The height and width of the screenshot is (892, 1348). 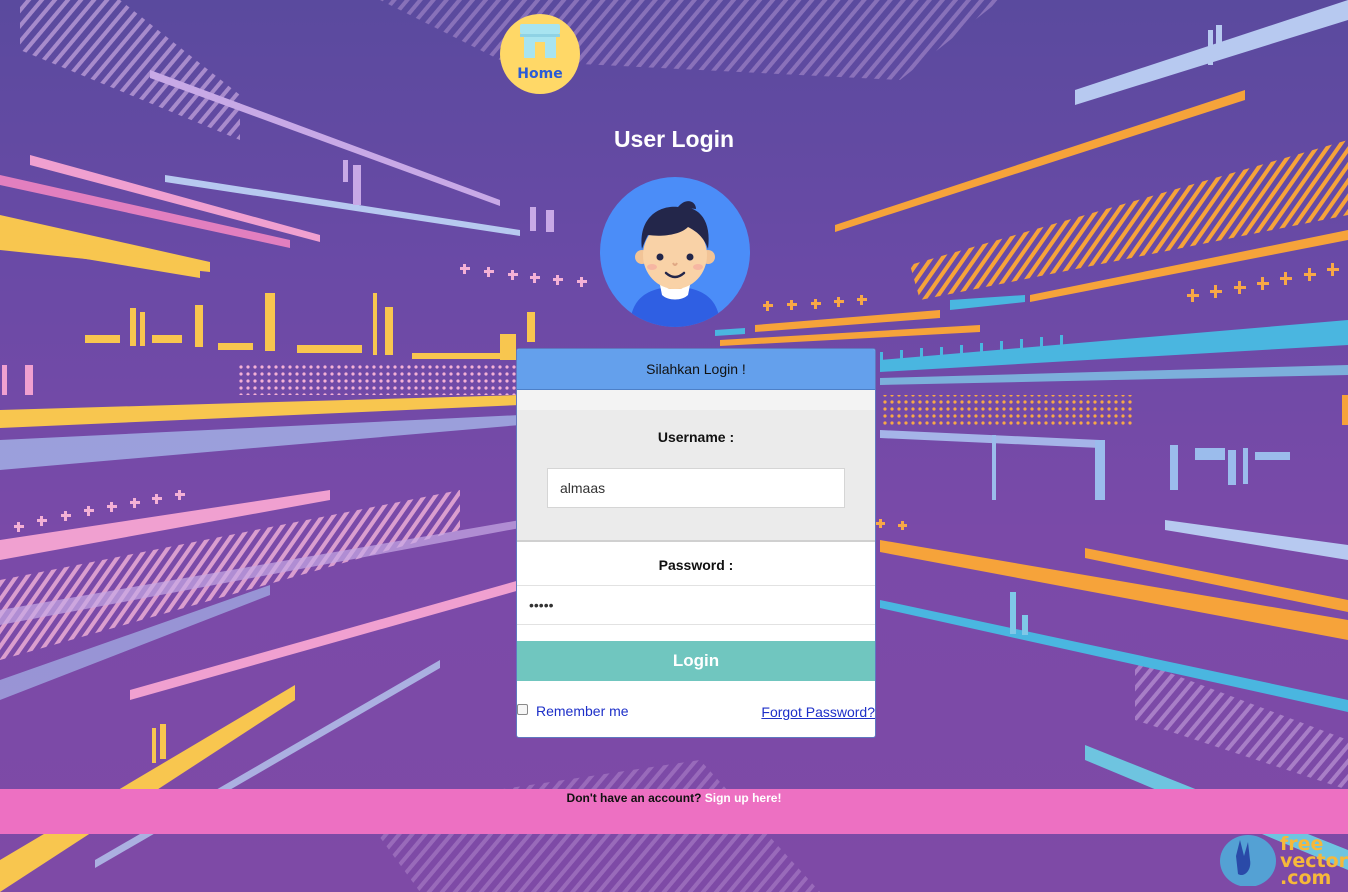 What do you see at coordinates (696, 605) in the screenshot?
I see `password-input` at bounding box center [696, 605].